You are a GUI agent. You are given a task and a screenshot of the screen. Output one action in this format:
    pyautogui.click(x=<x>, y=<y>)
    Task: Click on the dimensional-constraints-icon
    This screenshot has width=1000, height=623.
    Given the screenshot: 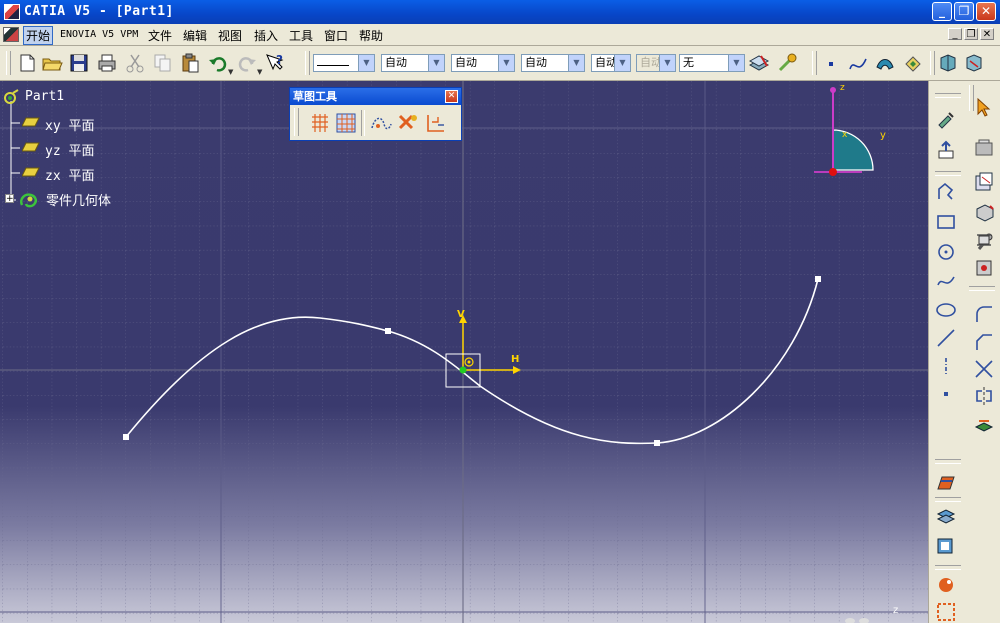 What is the action you would take?
    pyautogui.click(x=436, y=123)
    